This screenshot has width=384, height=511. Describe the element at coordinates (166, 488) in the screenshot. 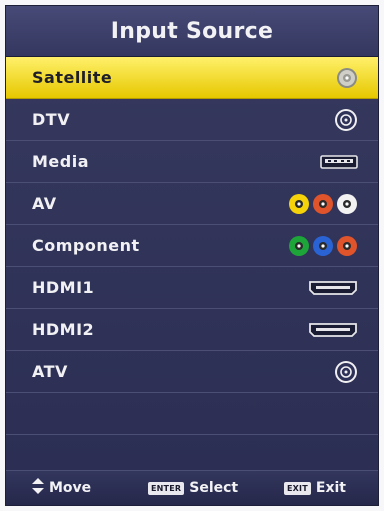

I see `enter-key-icon: ENTER` at that location.